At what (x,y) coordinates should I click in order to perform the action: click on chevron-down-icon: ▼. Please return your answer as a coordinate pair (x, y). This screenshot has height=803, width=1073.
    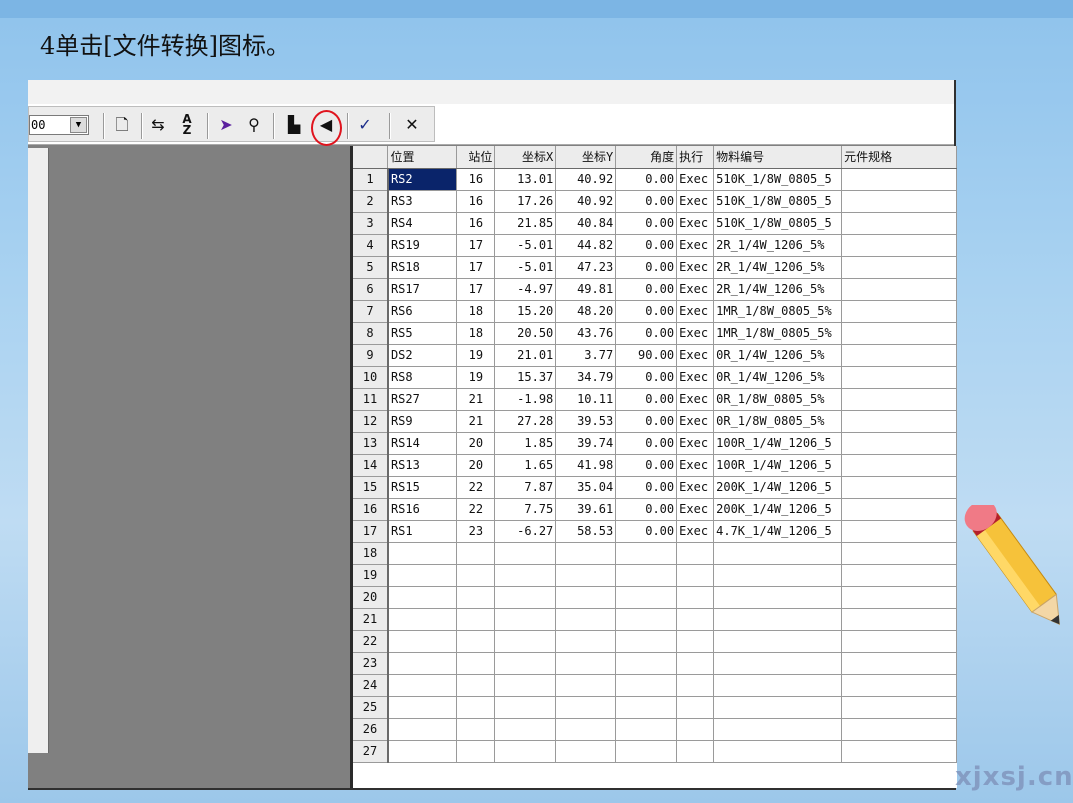
    Looking at the image, I should click on (78, 125).